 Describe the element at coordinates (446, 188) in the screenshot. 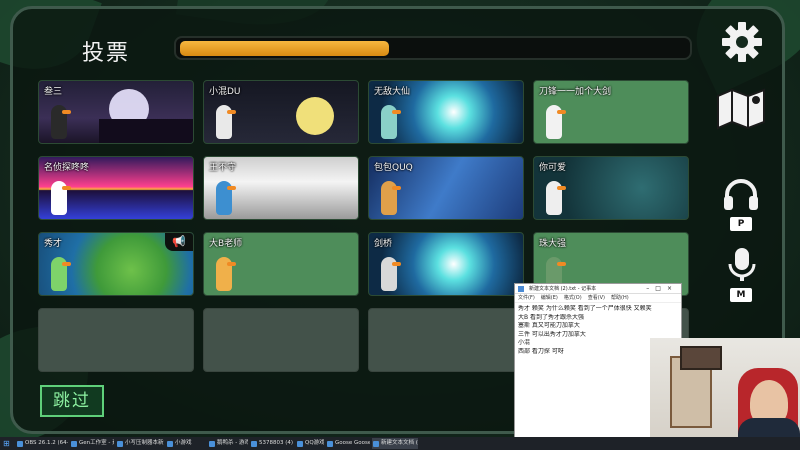

I see `player-vote-card: 包包QUQ` at that location.